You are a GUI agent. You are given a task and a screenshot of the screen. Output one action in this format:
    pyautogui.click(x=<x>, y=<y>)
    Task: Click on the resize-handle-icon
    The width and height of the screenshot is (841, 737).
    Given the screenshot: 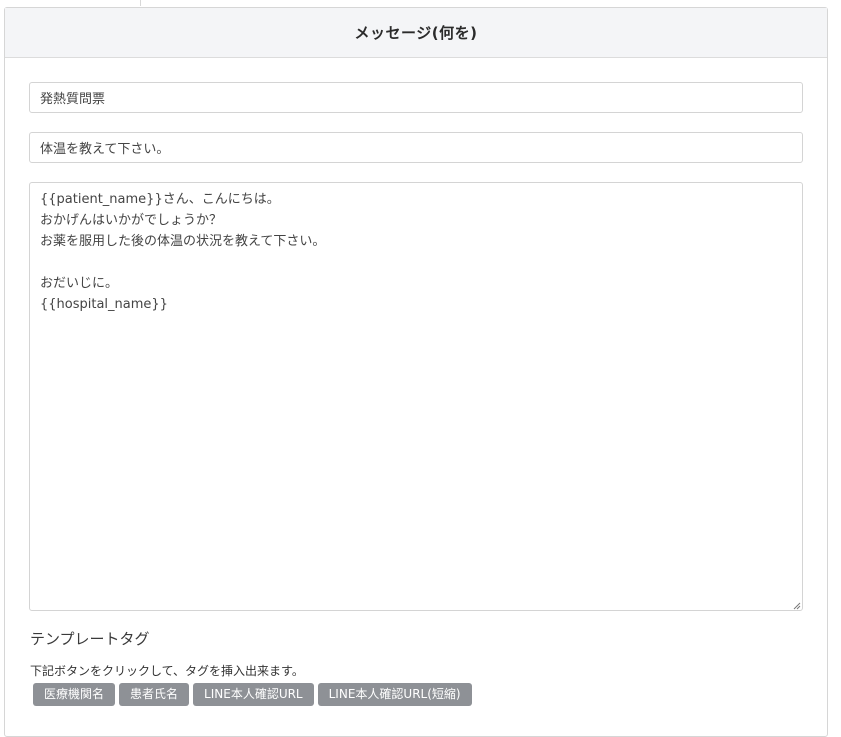 What is the action you would take?
    pyautogui.click(x=796, y=605)
    